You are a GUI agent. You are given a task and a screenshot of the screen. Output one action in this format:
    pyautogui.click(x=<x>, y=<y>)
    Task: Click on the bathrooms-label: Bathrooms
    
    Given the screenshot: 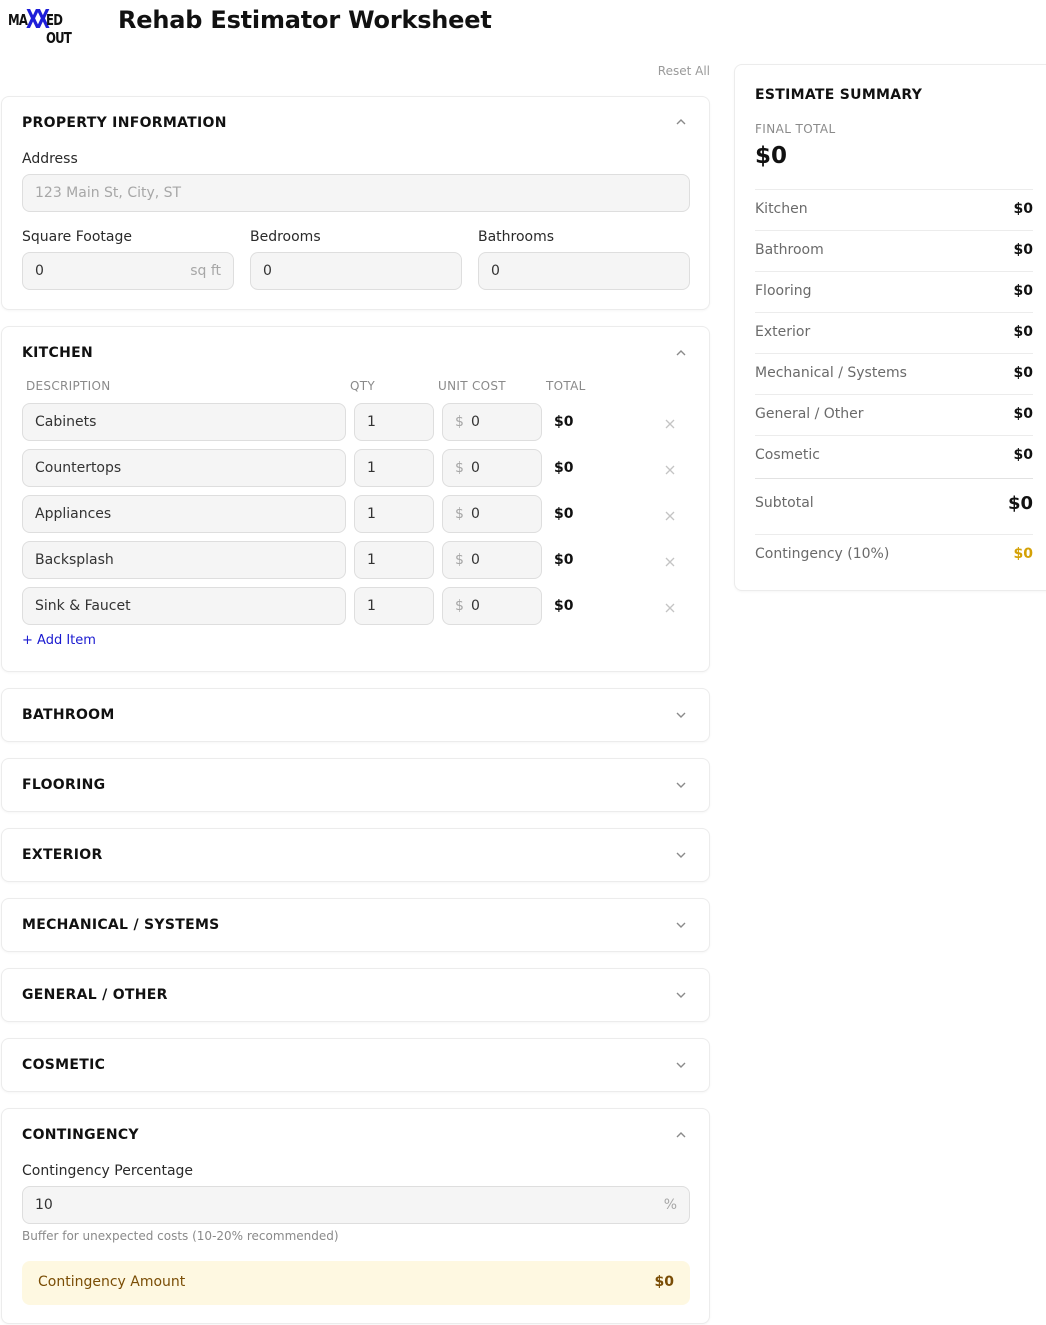 What is the action you would take?
    pyautogui.click(x=516, y=237)
    